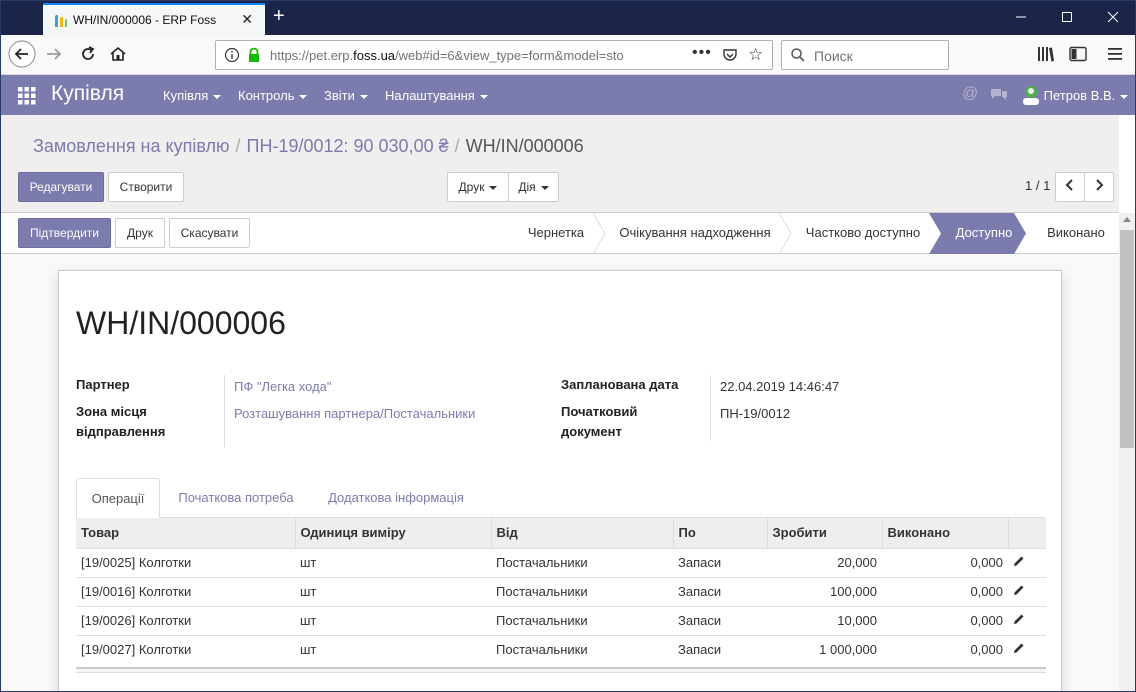 The height and width of the screenshot is (692, 1136). What do you see at coordinates (1021, 18) in the screenshot?
I see `minimize-icon` at bounding box center [1021, 18].